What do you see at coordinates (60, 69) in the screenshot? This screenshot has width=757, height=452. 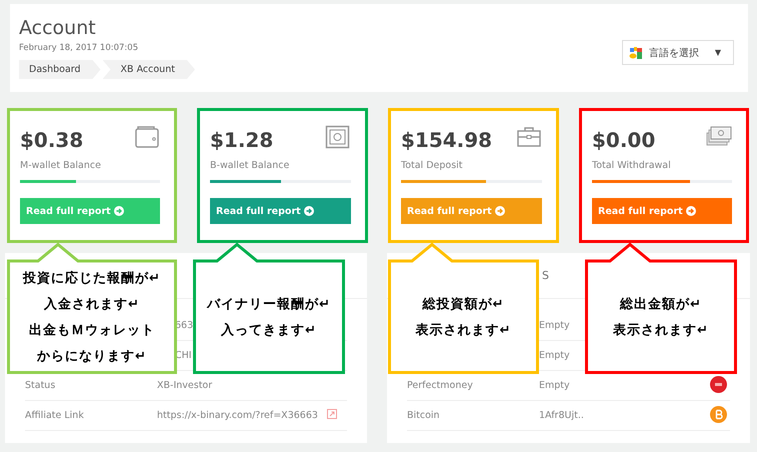 I see `breadcrumb-item: Dashboard` at bounding box center [60, 69].